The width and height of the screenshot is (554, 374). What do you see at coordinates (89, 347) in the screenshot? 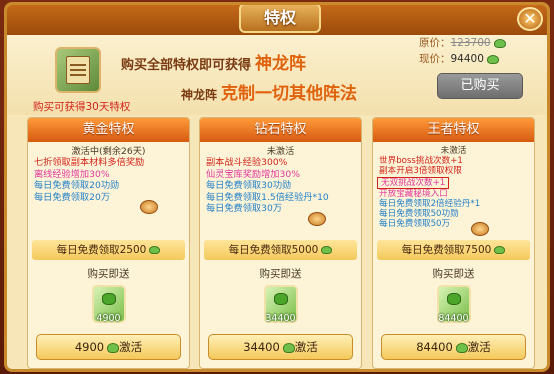
I see `activate-amount: 4900` at bounding box center [89, 347].